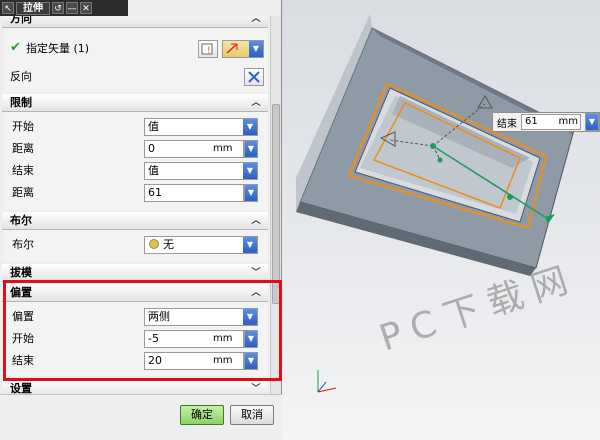  What do you see at coordinates (23, 170) in the screenshot?
I see `limits-end-label: 结束` at bounding box center [23, 170].